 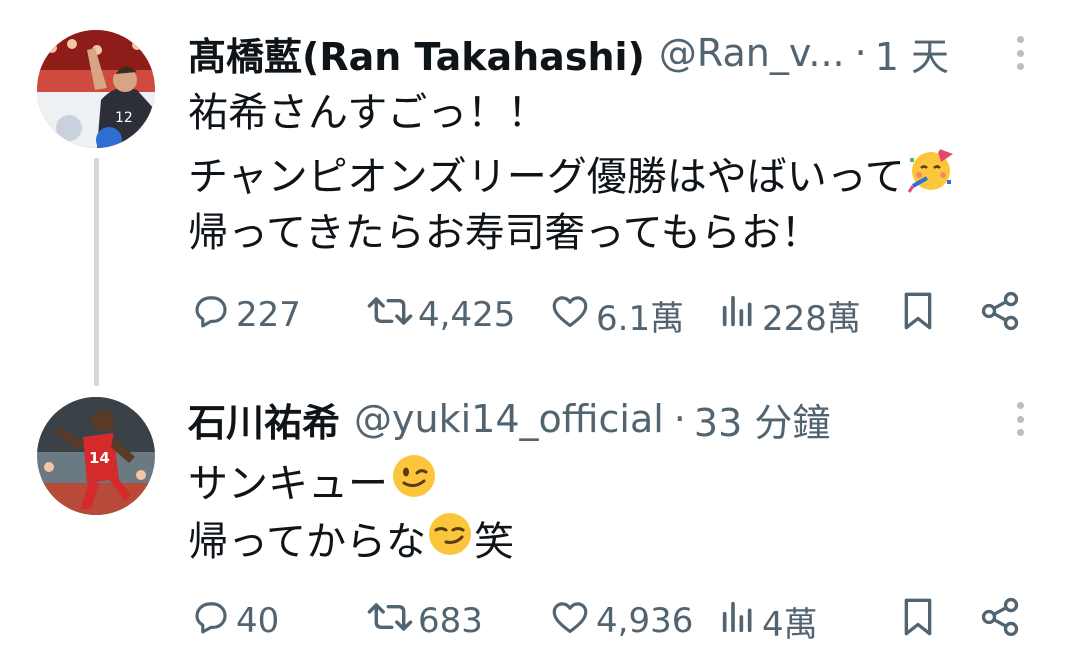 I want to click on reply-button: 227, so click(x=245, y=315).